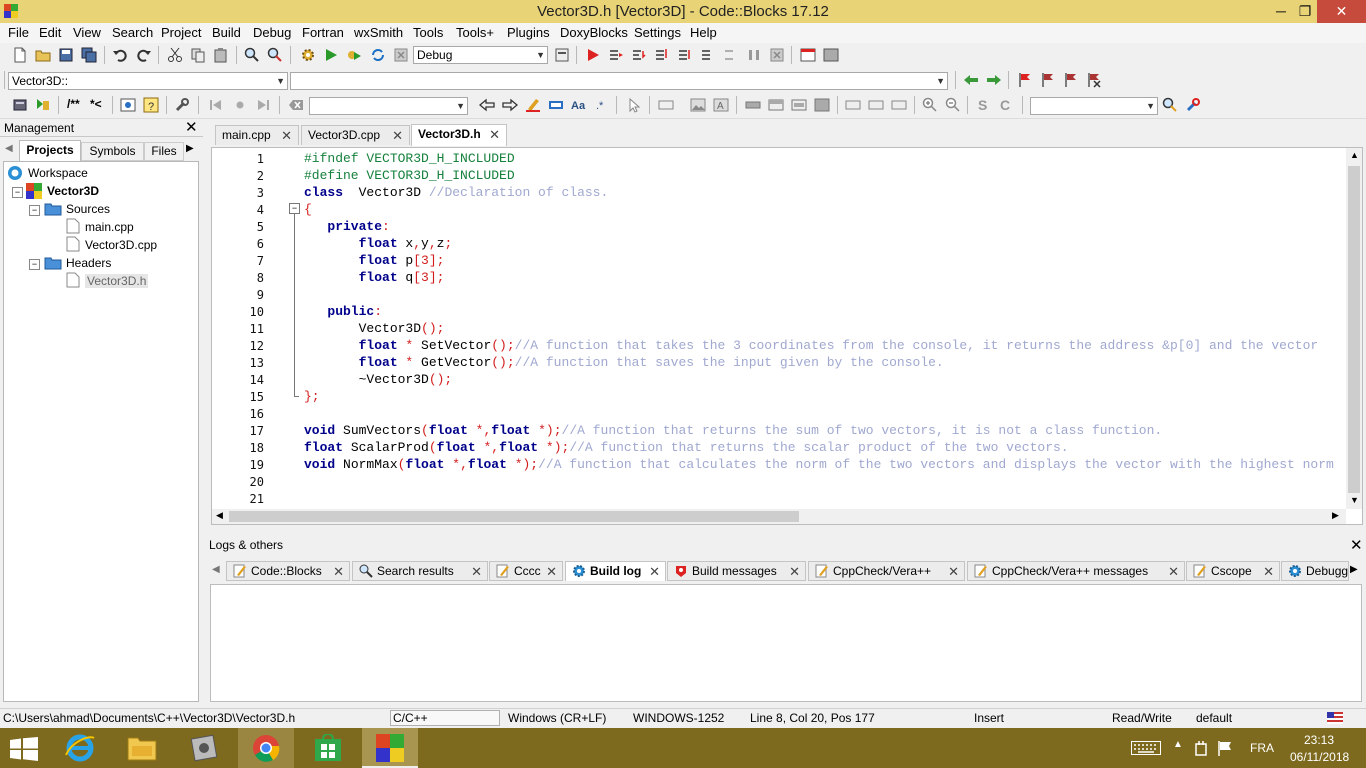  What do you see at coordinates (1354, 155) in the screenshot?
I see `scroll-up-icon: ▲` at bounding box center [1354, 155].